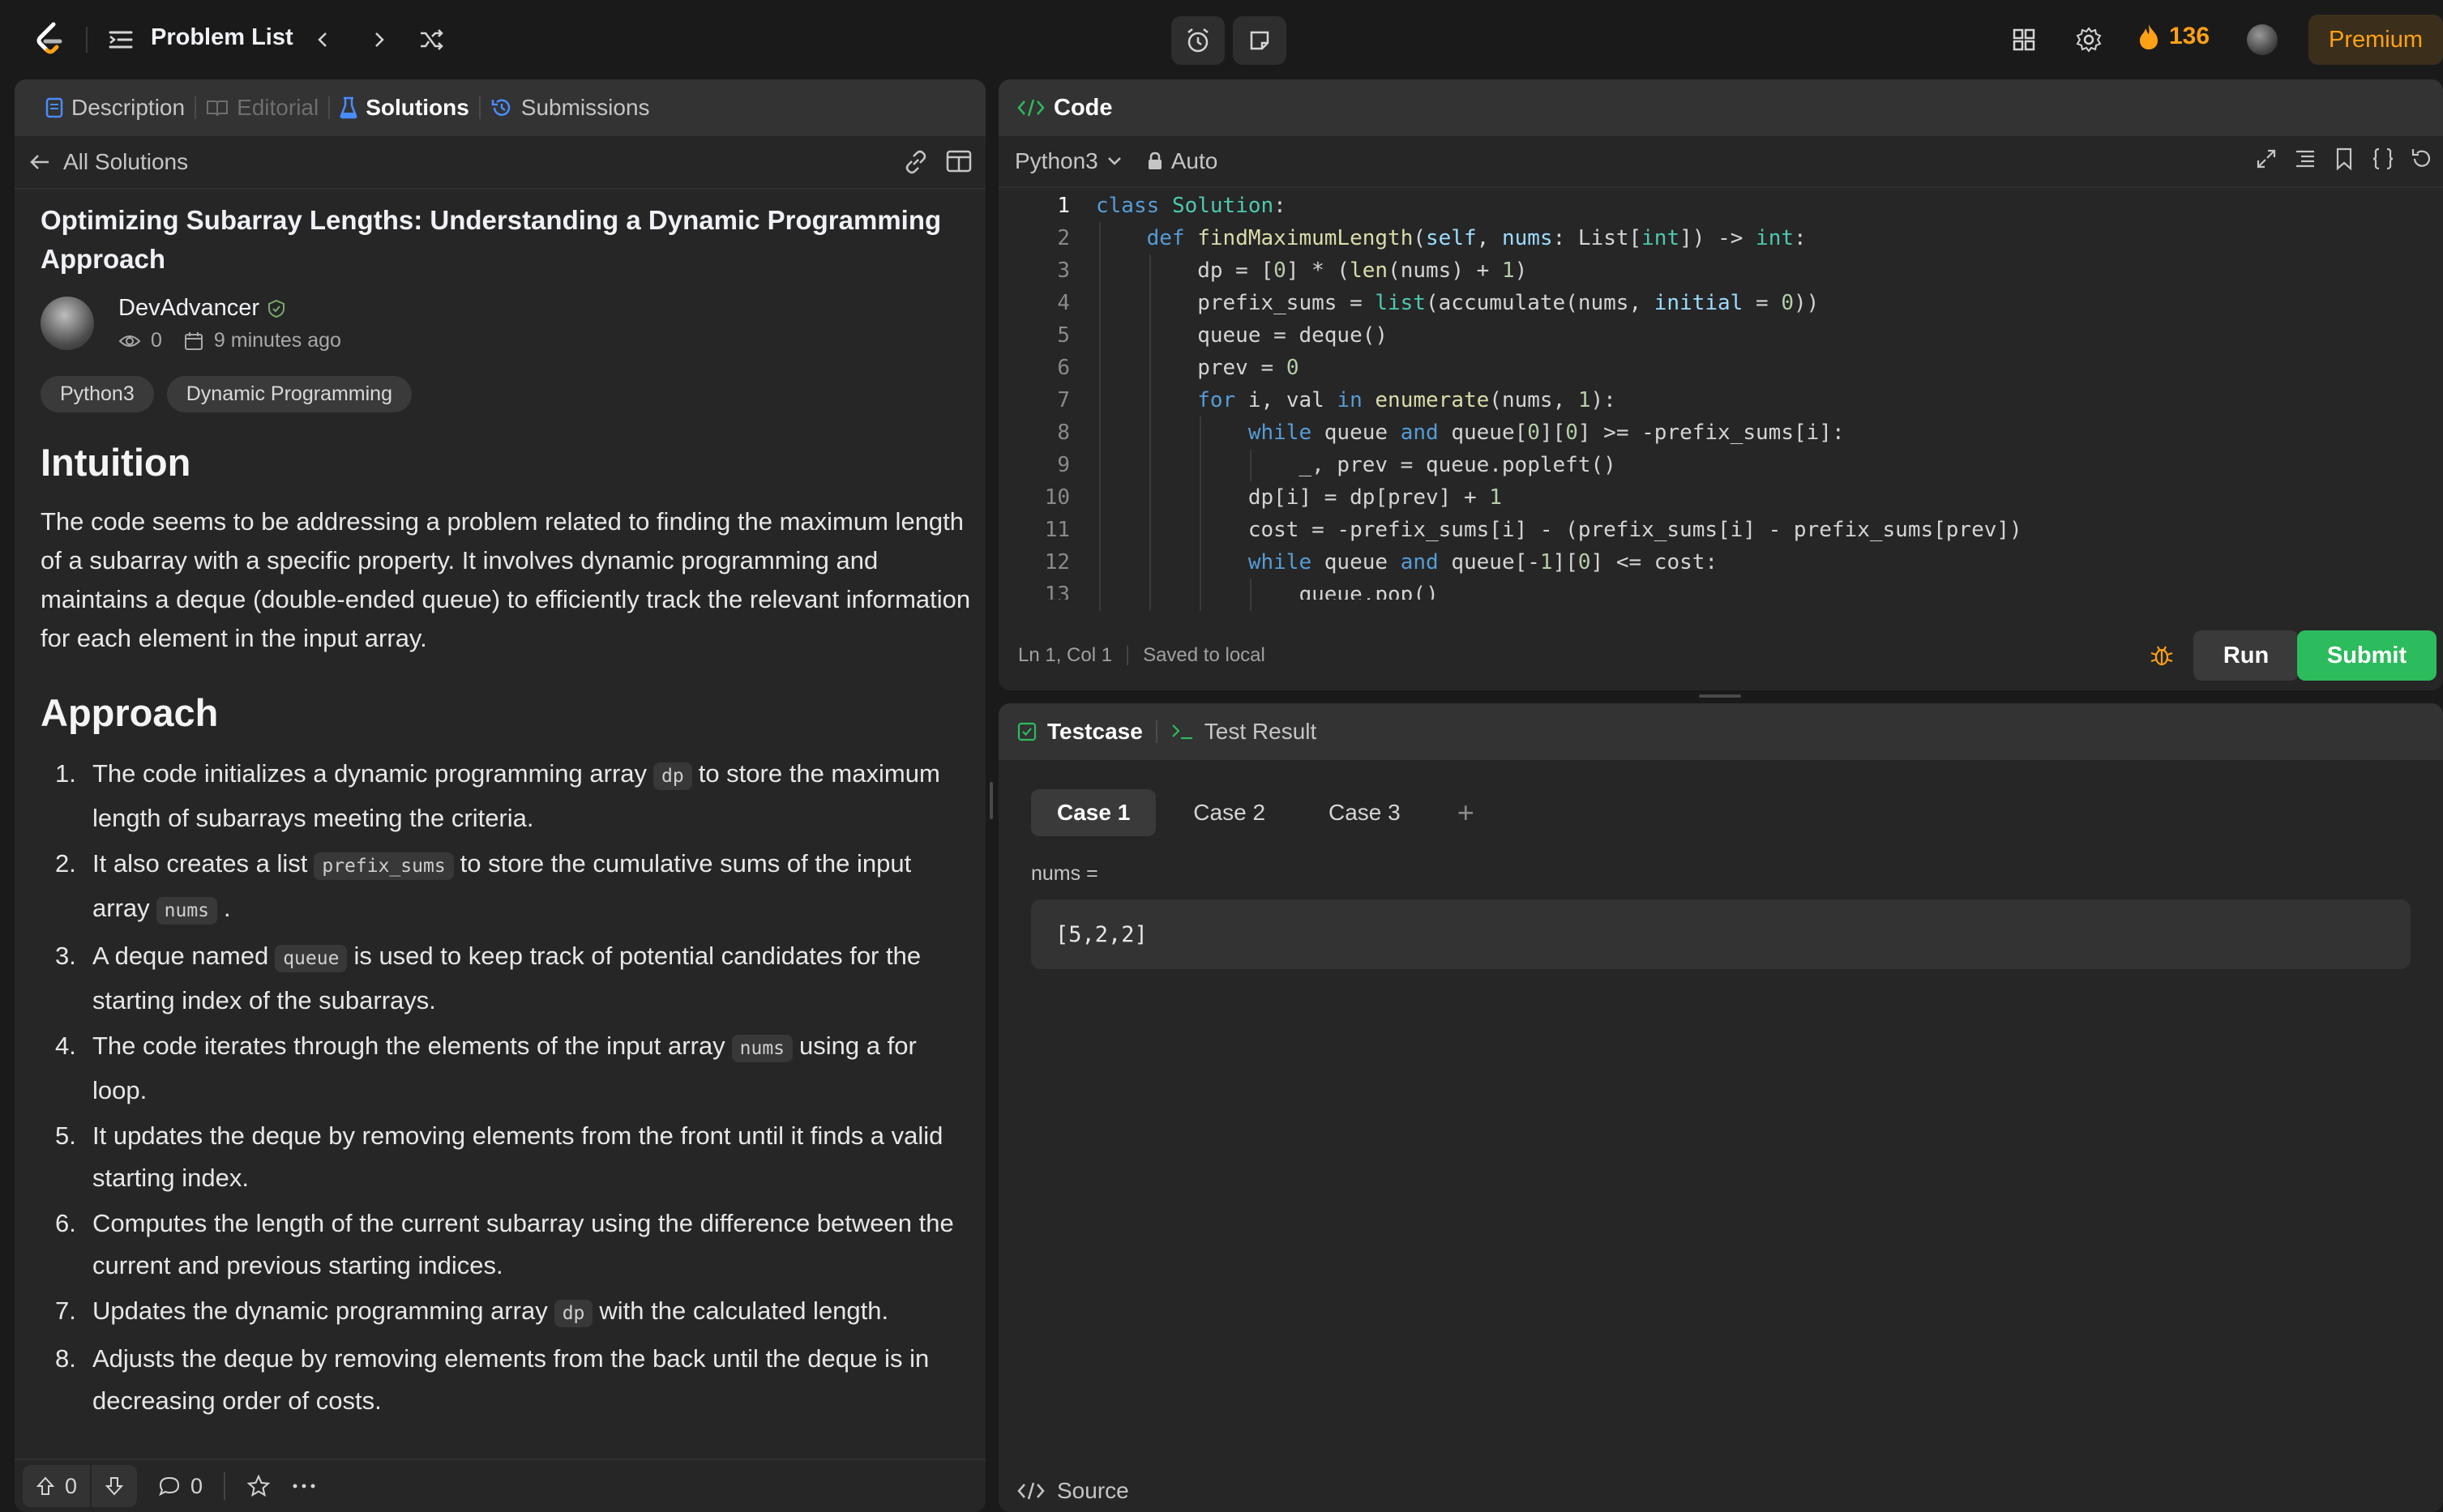  What do you see at coordinates (1114, 161) in the screenshot?
I see `chevron-down-icon` at bounding box center [1114, 161].